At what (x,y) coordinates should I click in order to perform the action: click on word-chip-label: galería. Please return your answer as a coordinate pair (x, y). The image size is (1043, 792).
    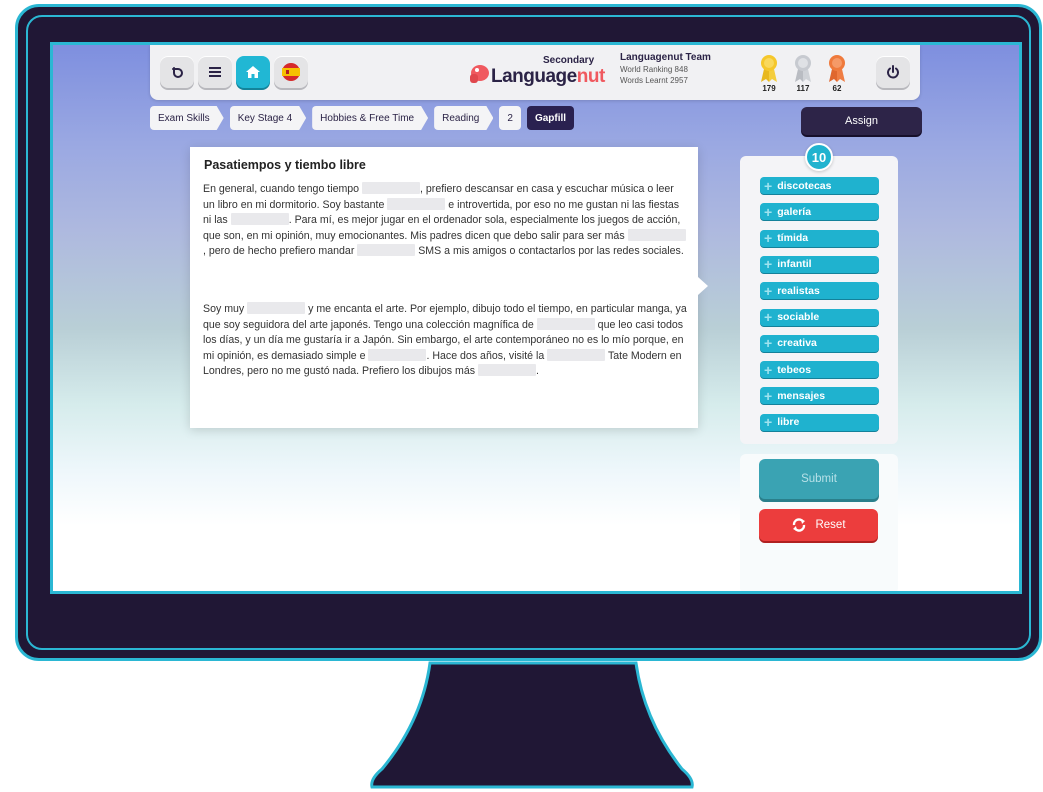
    Looking at the image, I should click on (794, 211).